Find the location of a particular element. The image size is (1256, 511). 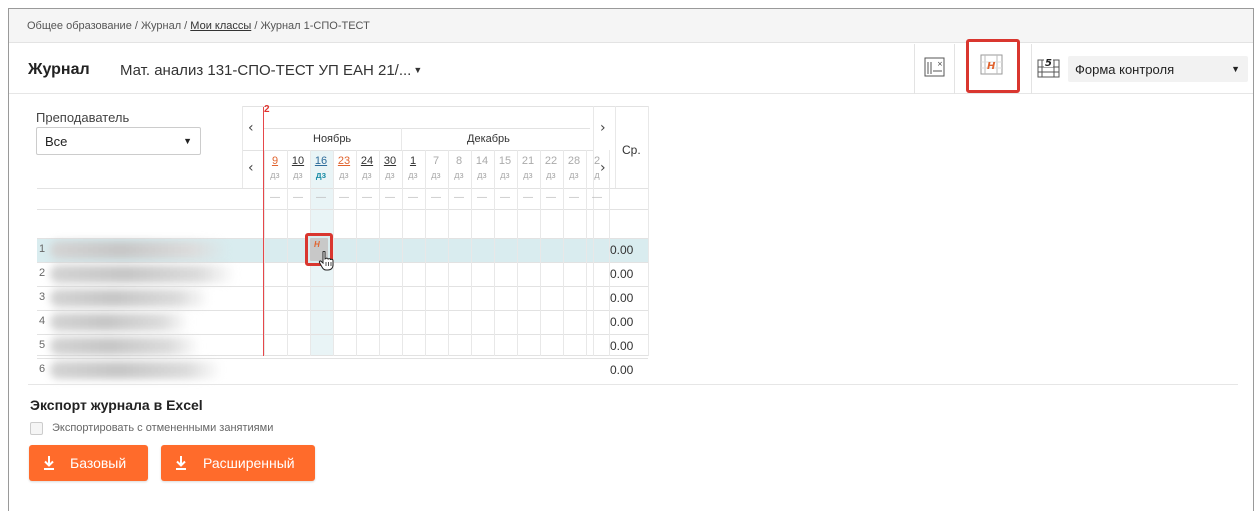

lesson-date: 10 is located at coordinates (298, 161).